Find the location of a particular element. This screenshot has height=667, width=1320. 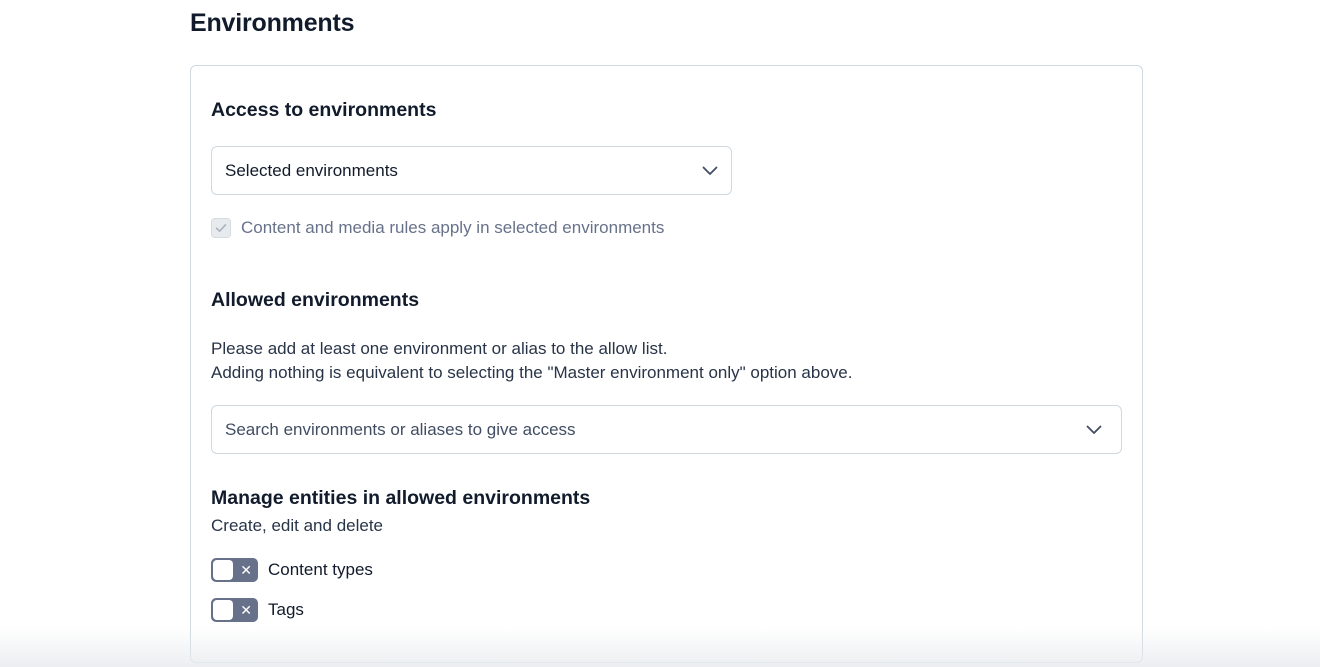

access-heading: Access to environments is located at coordinates (324, 110).